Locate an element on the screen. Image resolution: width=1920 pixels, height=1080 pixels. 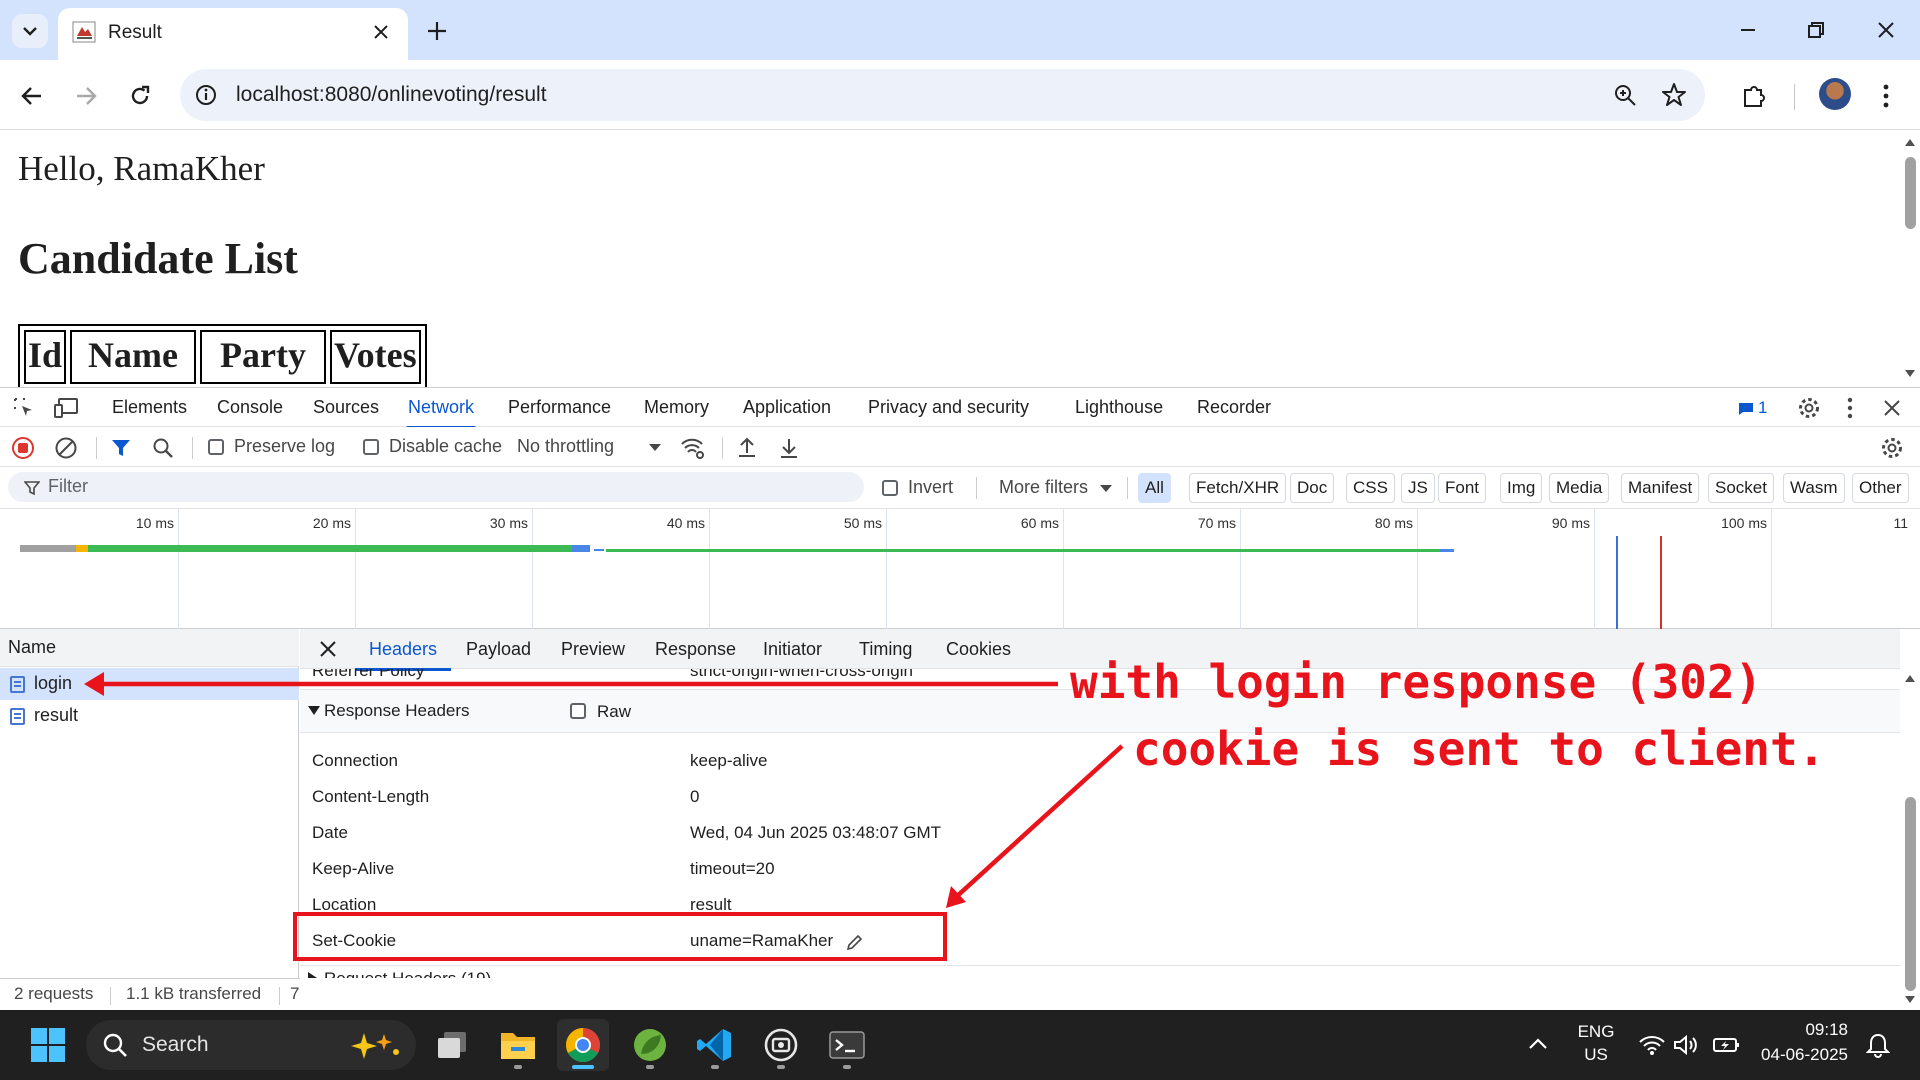
set-cookie-highlight-box is located at coordinates (620, 936).